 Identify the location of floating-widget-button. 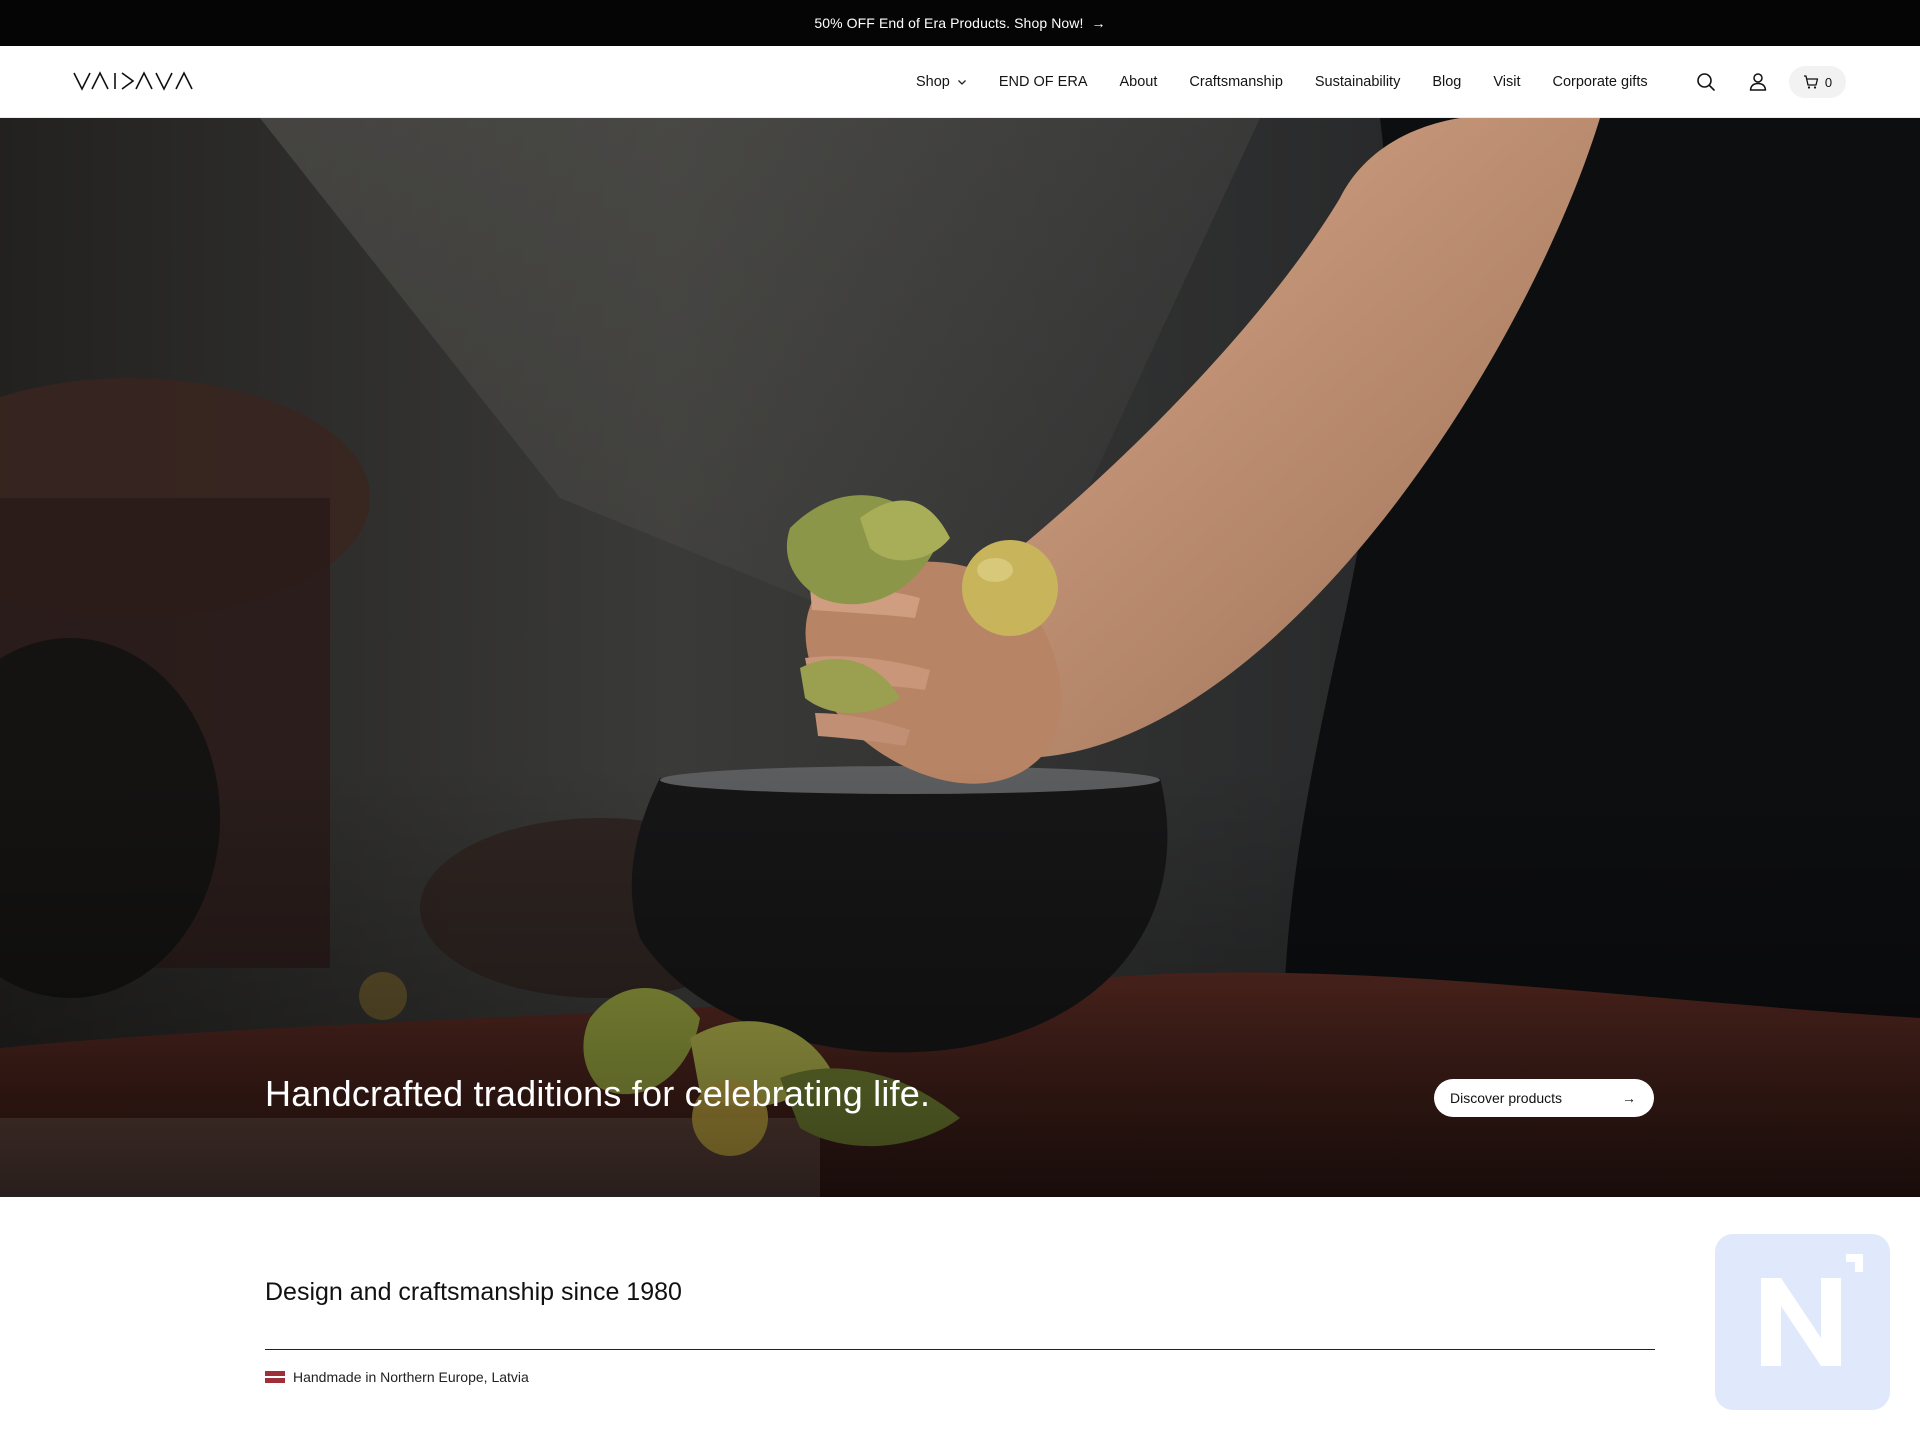
(1802, 1322).